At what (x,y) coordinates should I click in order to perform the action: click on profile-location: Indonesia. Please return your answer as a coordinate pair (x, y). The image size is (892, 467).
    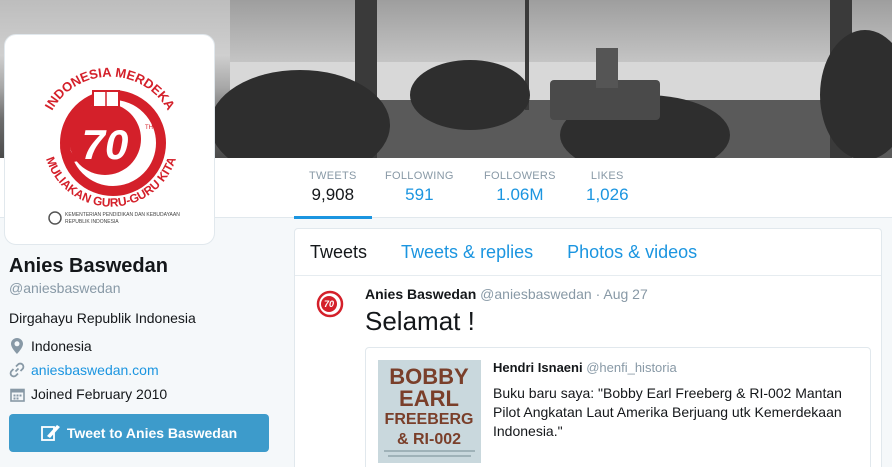
    Looking at the image, I should click on (144, 346).